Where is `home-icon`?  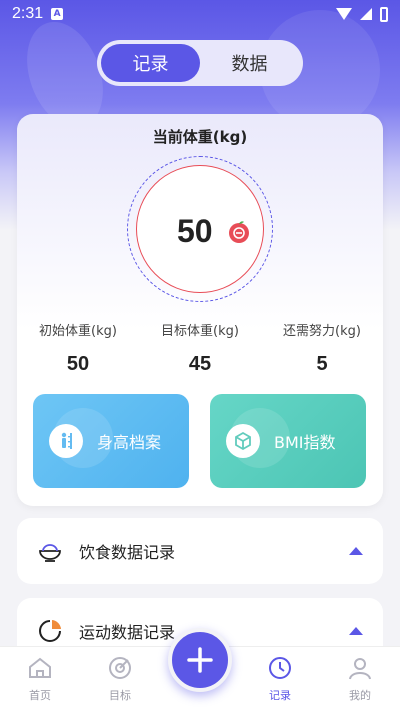
home-icon is located at coordinates (40, 667).